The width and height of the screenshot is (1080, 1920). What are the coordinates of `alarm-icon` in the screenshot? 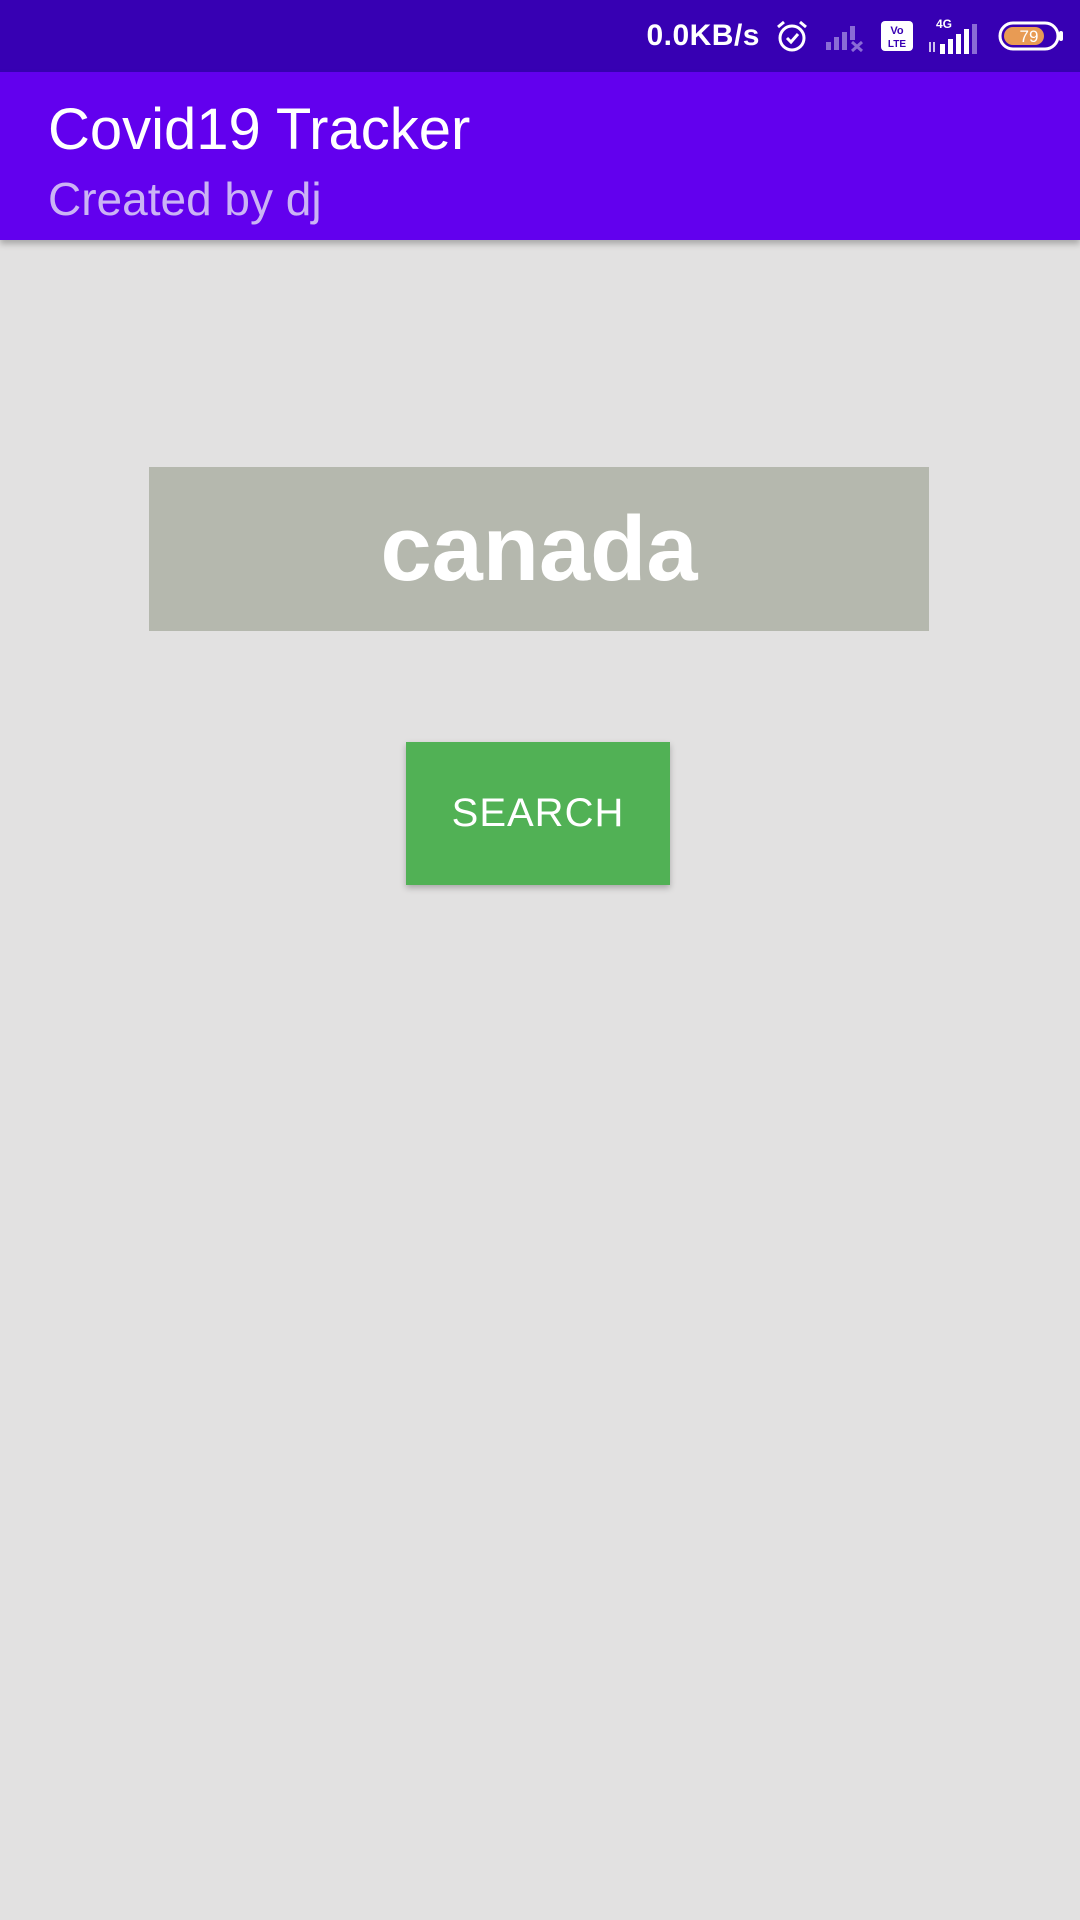 It's located at (792, 36).